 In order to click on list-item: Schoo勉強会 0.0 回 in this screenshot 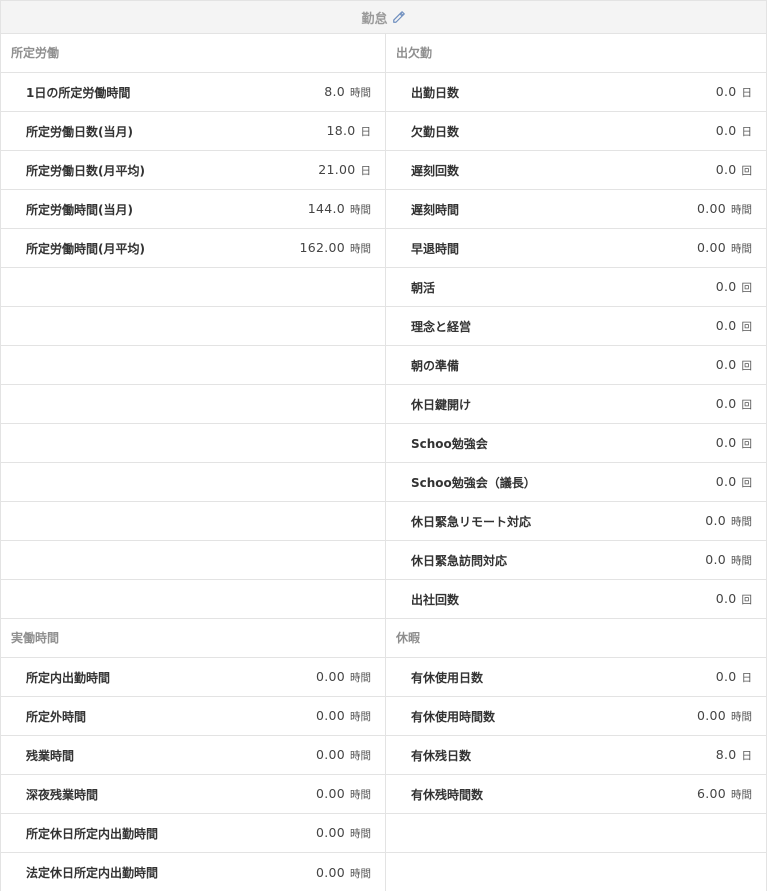, I will do `click(576, 443)`.